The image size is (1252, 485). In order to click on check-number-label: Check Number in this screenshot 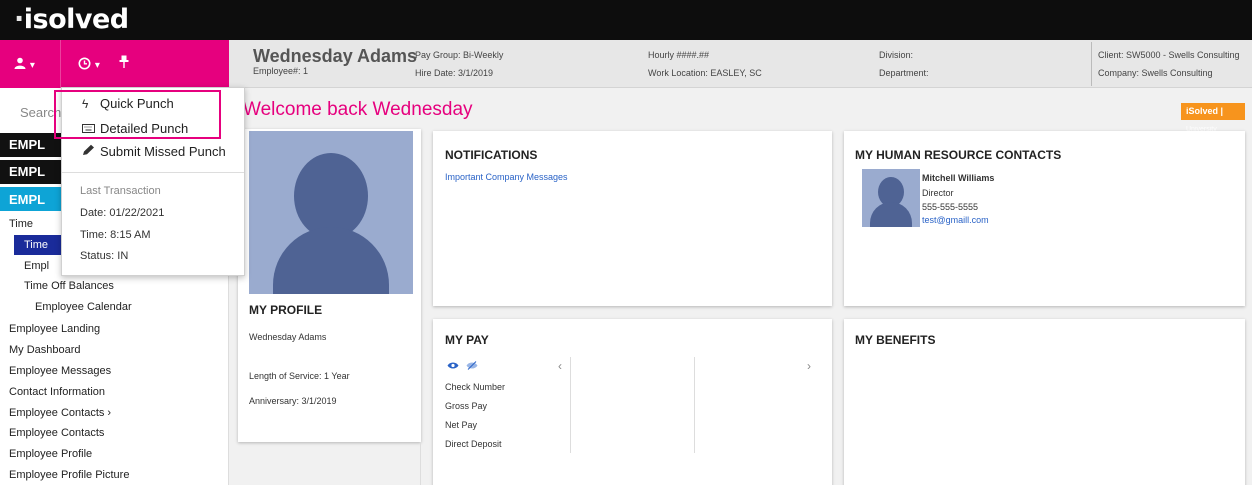, I will do `click(475, 387)`.